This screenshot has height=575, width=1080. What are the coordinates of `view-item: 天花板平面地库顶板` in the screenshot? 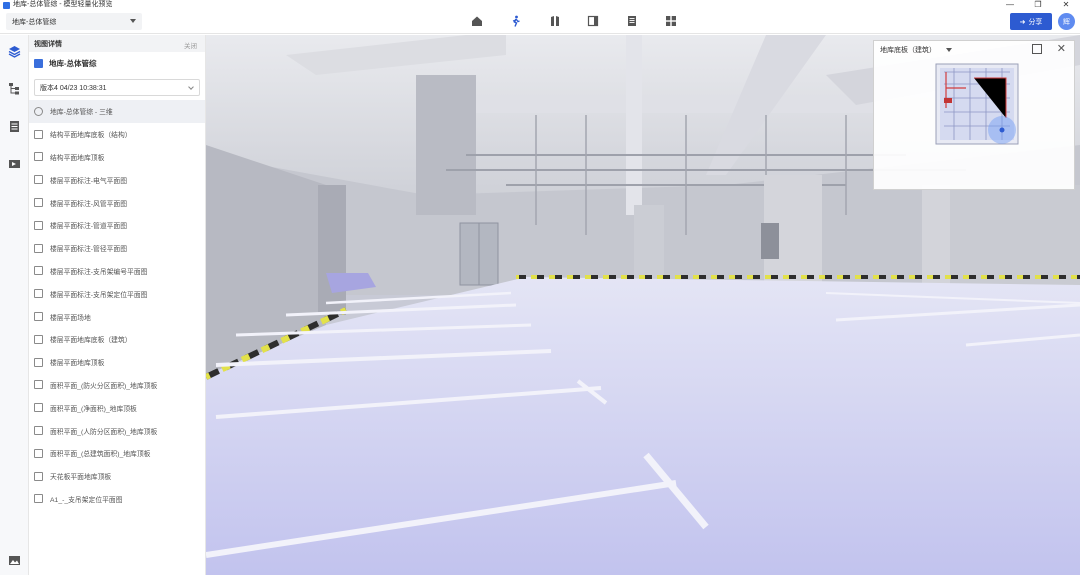 It's located at (117, 476).